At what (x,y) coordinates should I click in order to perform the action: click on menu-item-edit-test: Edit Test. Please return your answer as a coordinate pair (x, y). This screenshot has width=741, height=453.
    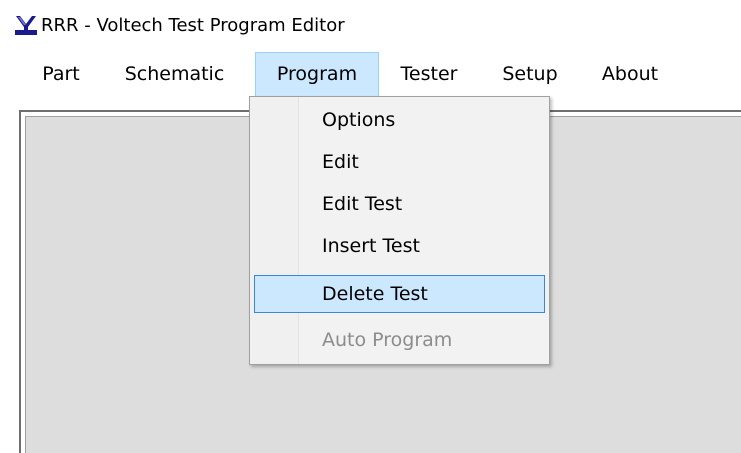
    Looking at the image, I should click on (399, 204).